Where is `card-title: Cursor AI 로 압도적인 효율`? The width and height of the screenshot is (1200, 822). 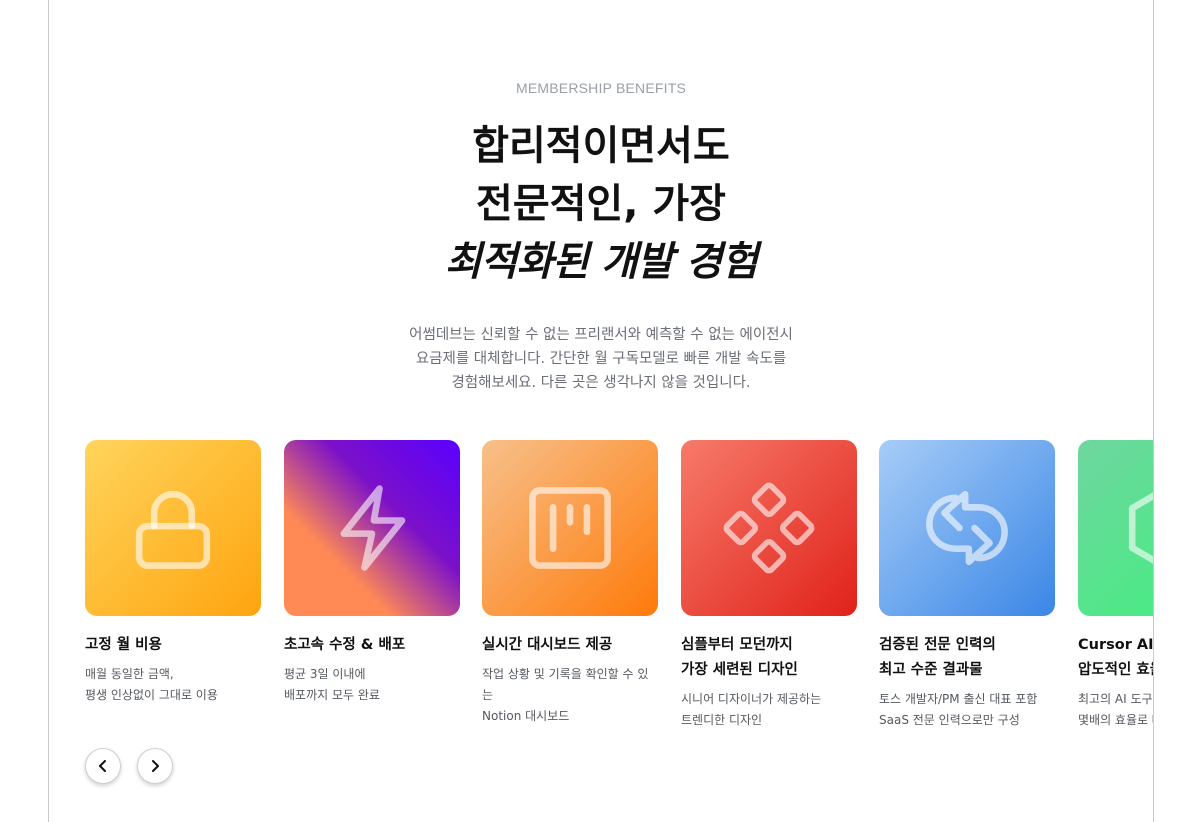
card-title: Cursor AI 로 압도적인 효율 is located at coordinates (1116, 657).